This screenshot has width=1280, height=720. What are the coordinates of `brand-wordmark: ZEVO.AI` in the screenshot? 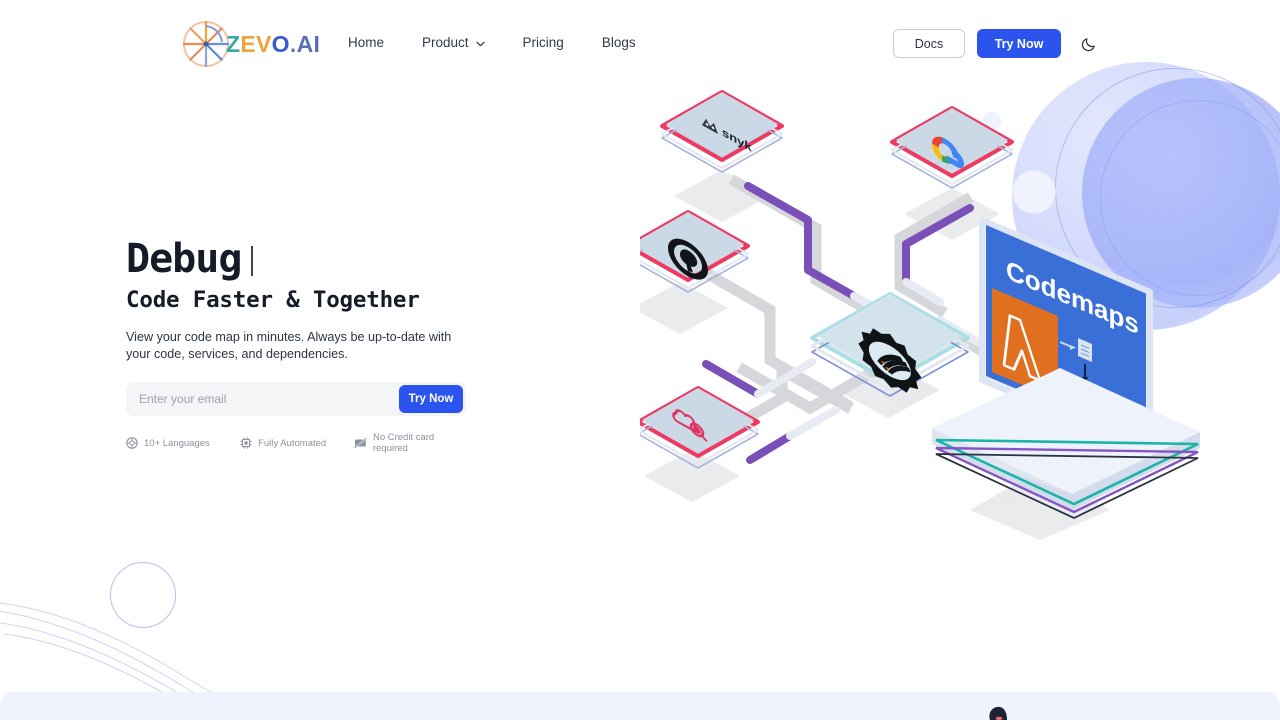 It's located at (273, 44).